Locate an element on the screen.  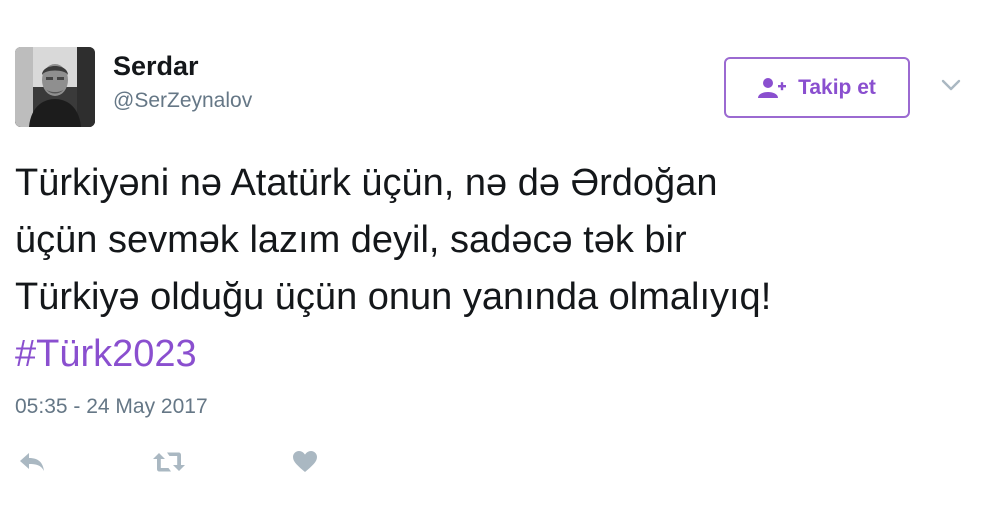
profile-photo is located at coordinates (55, 87).